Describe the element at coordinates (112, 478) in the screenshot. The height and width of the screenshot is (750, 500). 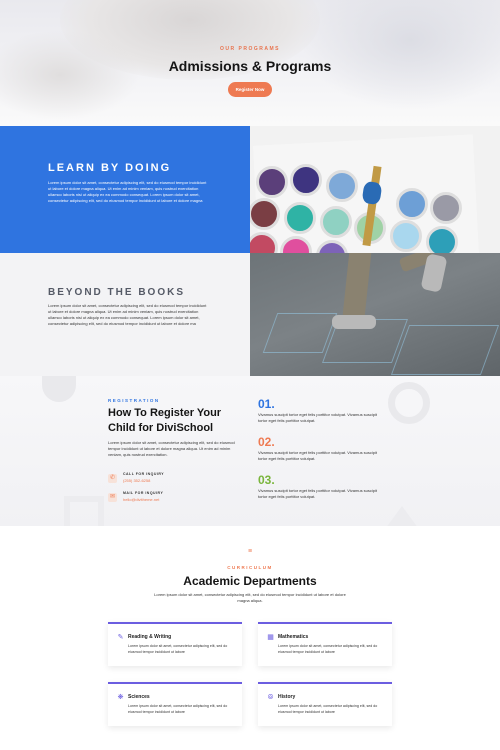
I see `phone-icon: ✆` at that location.